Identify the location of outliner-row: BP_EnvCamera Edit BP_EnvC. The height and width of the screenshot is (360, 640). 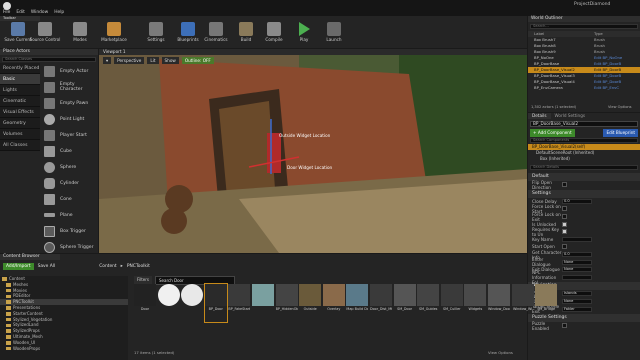
(584, 88).